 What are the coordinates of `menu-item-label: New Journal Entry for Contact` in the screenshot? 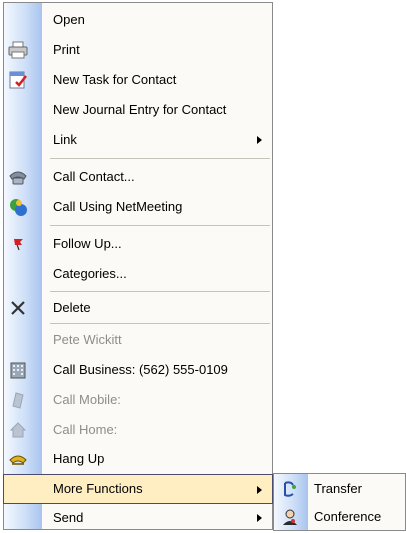 It's located at (140, 109).